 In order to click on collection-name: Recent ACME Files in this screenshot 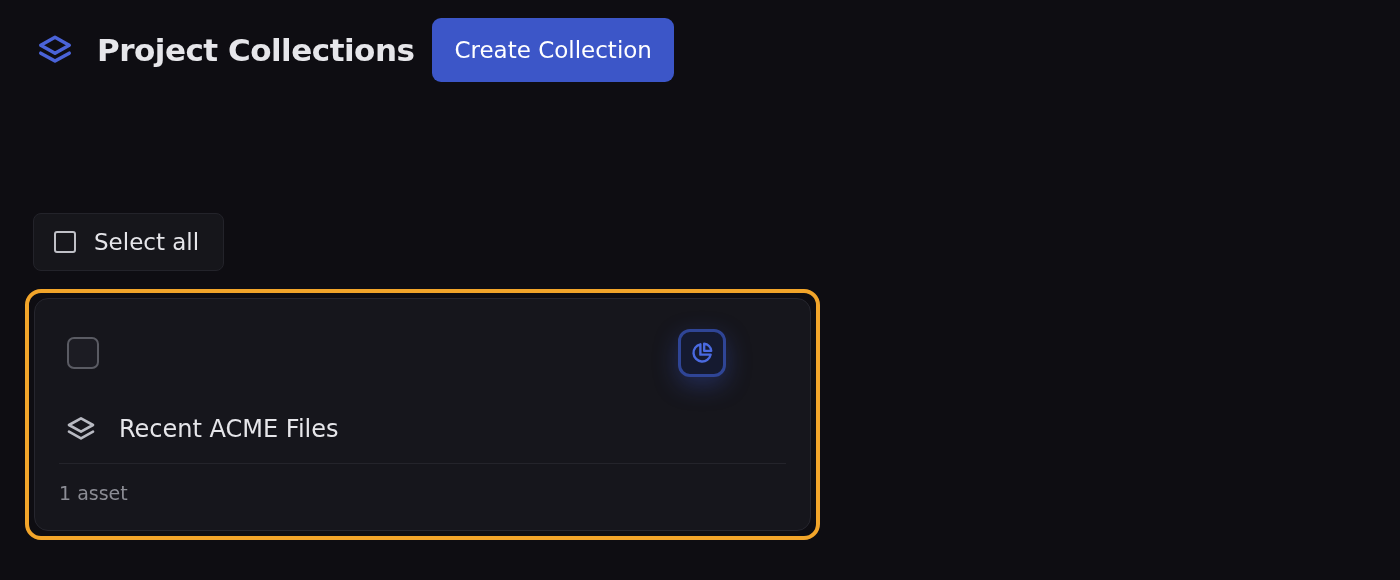, I will do `click(229, 429)`.